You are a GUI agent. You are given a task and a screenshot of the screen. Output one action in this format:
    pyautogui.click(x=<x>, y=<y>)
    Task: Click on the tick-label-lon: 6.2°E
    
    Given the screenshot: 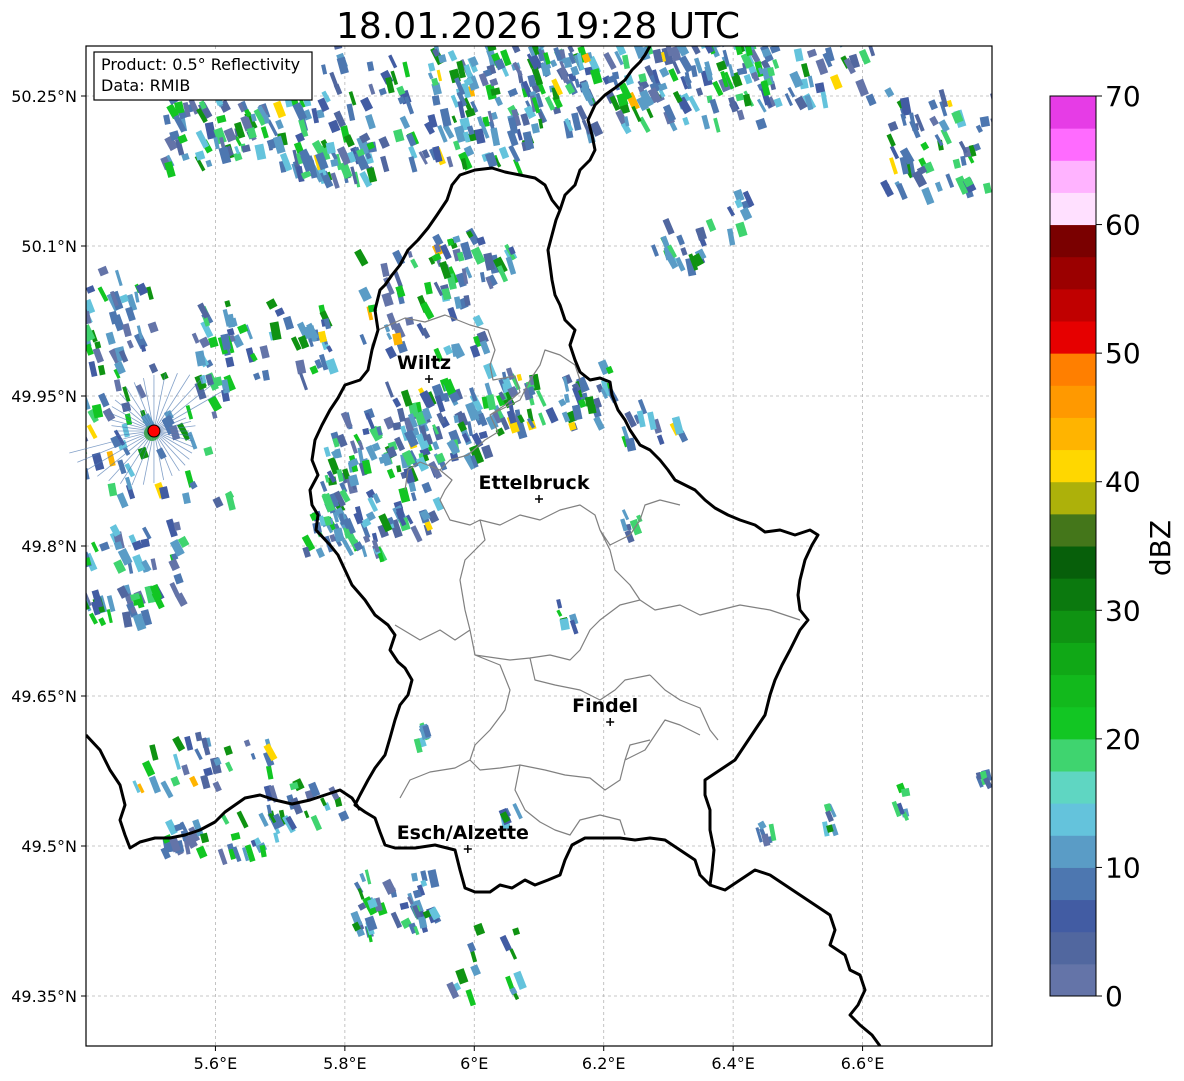 What is the action you would take?
    pyautogui.click(x=604, y=1063)
    